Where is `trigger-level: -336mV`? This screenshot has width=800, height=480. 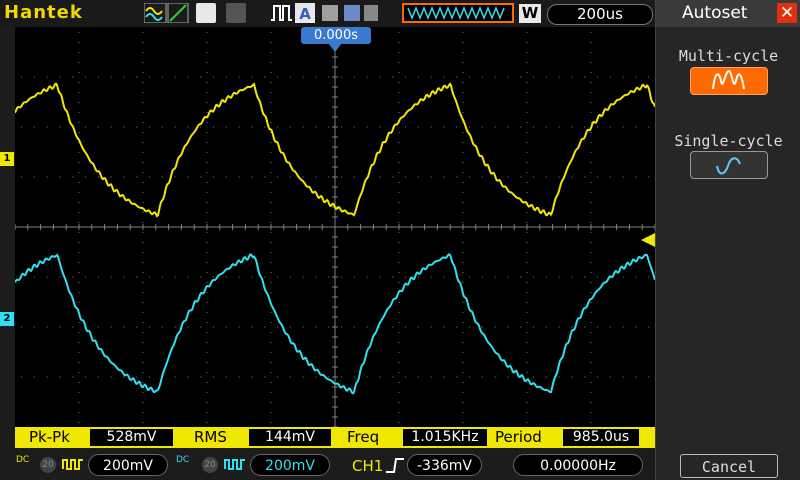
trigger-level: -336mV is located at coordinates (444, 465).